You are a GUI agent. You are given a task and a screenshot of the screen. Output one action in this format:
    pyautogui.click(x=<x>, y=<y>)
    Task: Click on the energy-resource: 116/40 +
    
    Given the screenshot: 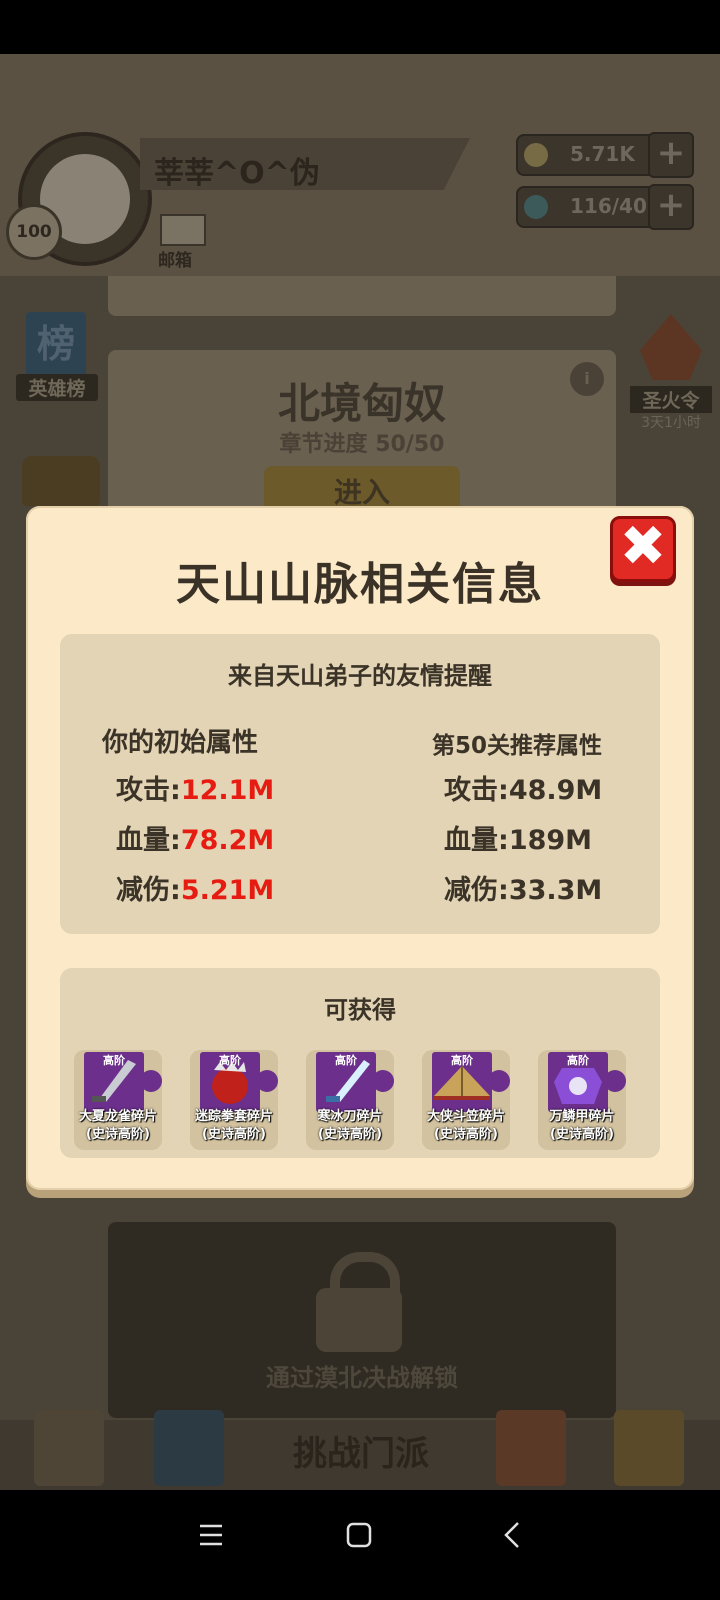 What is the action you would take?
    pyautogui.click(x=605, y=207)
    